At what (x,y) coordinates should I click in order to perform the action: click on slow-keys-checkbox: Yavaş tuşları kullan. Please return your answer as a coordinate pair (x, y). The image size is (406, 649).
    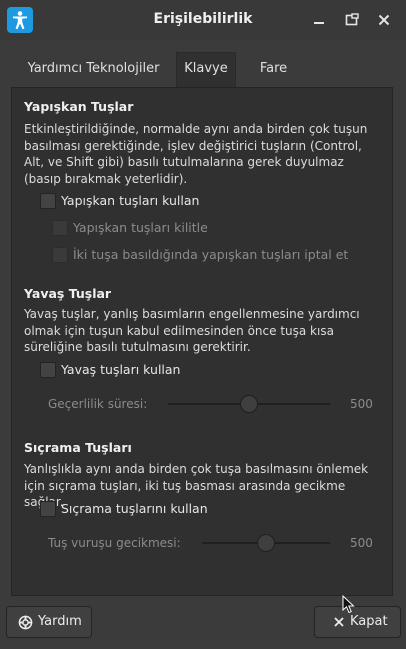
    Looking at the image, I should click on (140, 370).